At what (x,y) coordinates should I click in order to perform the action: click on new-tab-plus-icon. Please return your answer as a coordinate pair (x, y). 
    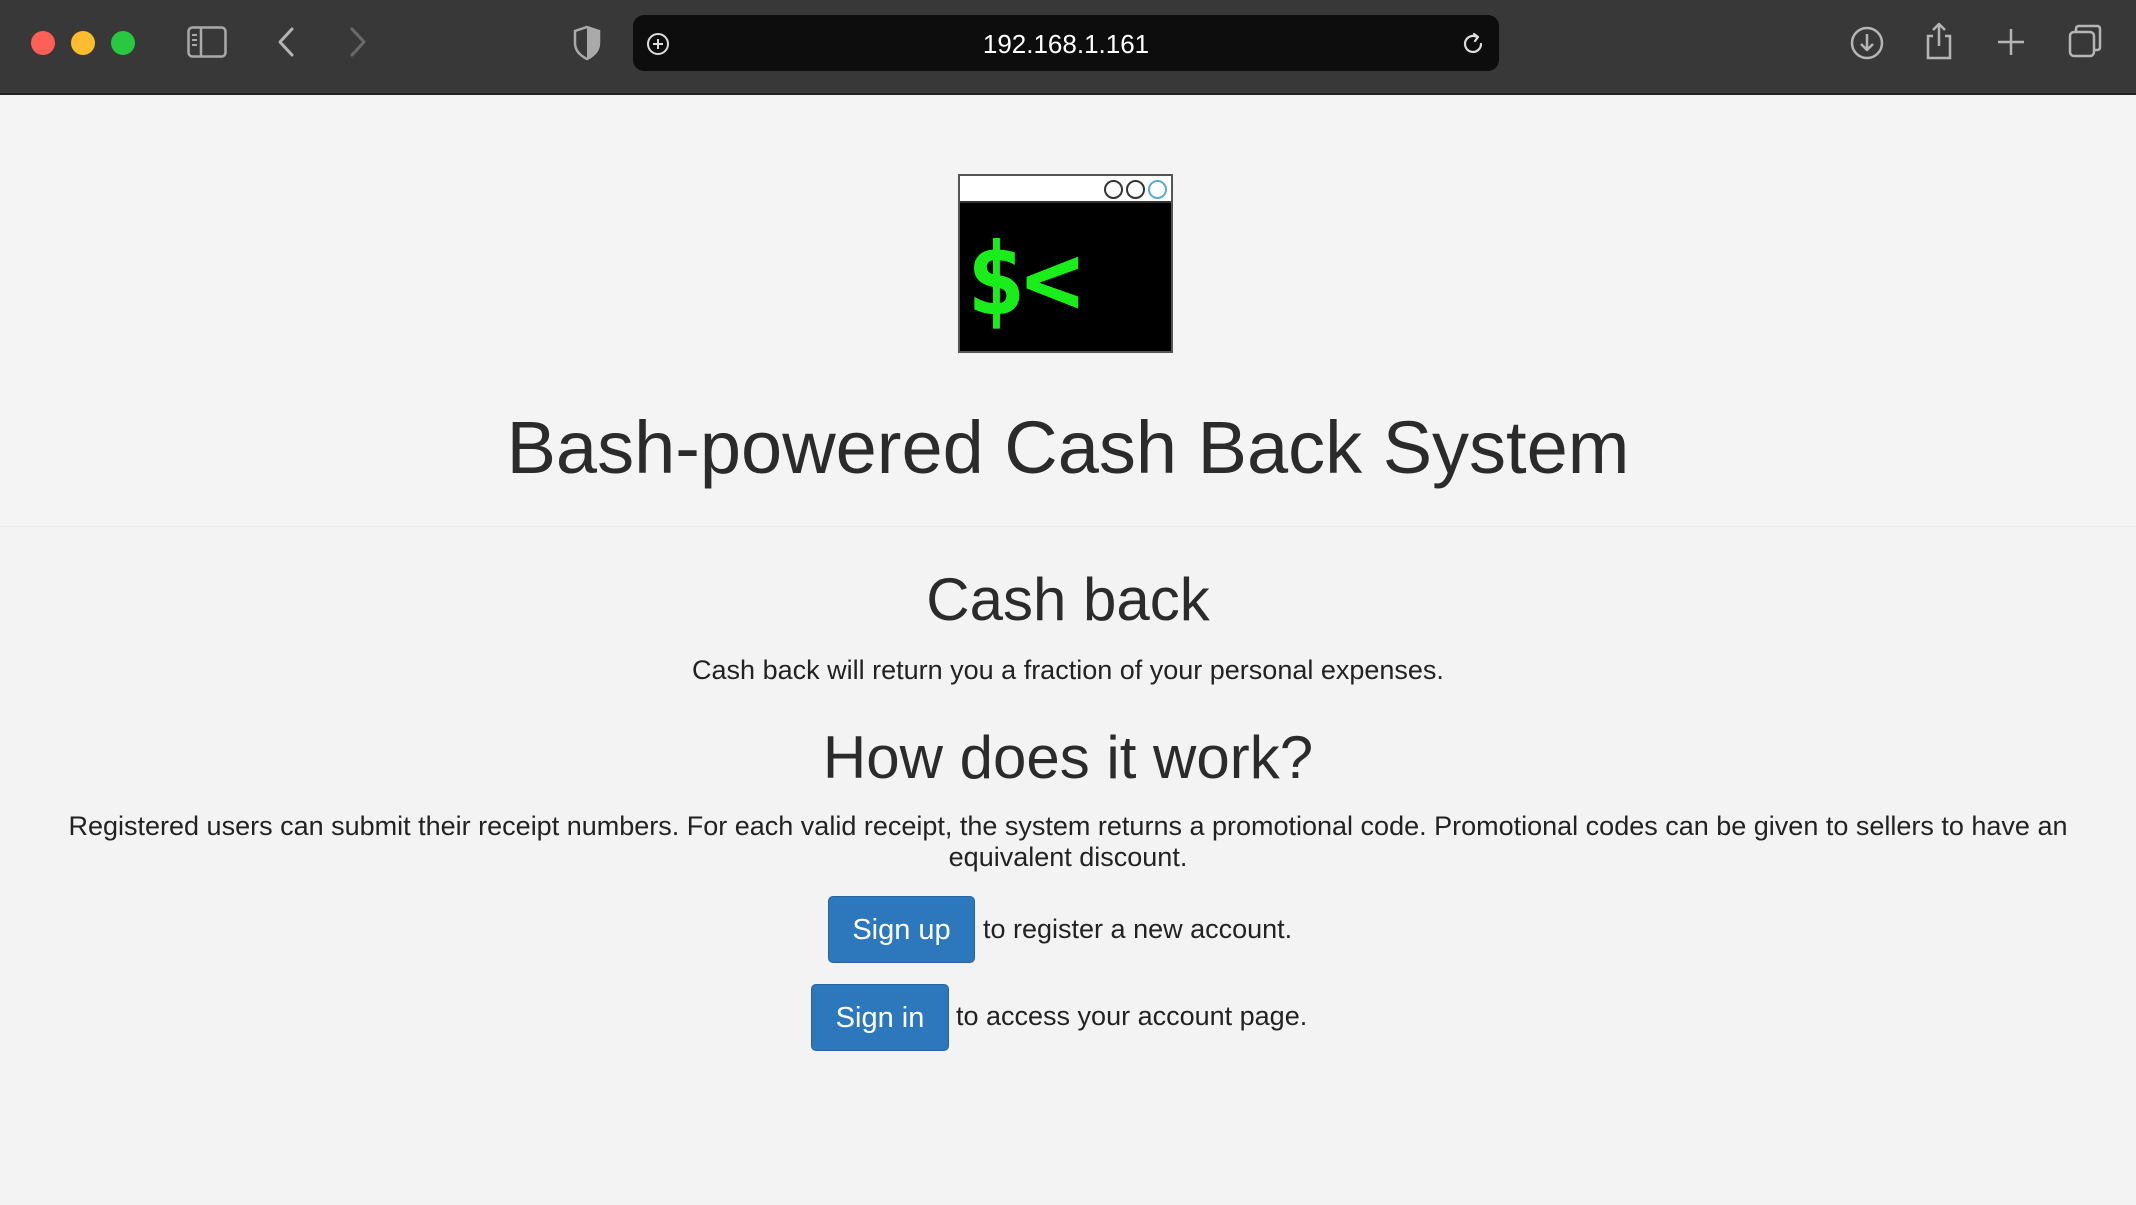
    Looking at the image, I should click on (2011, 42).